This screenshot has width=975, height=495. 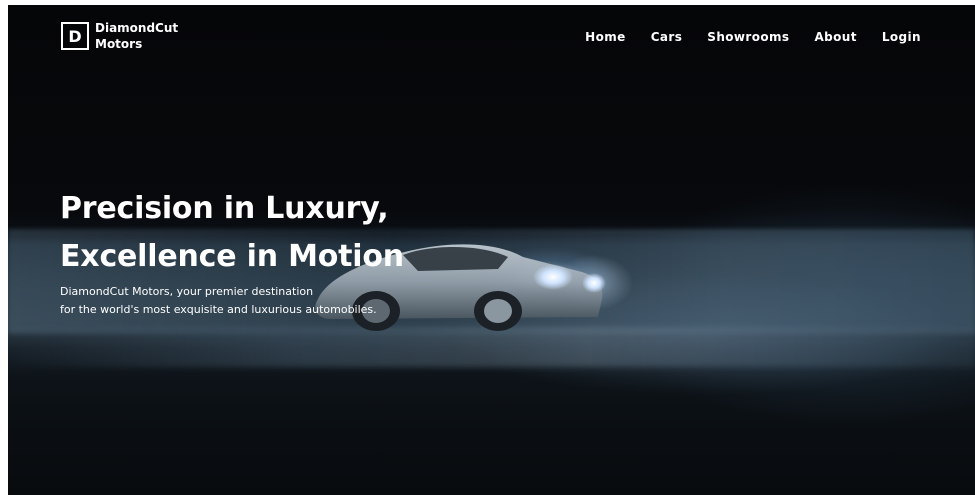 I want to click on logo-mark-icon: D, so click(x=75, y=36).